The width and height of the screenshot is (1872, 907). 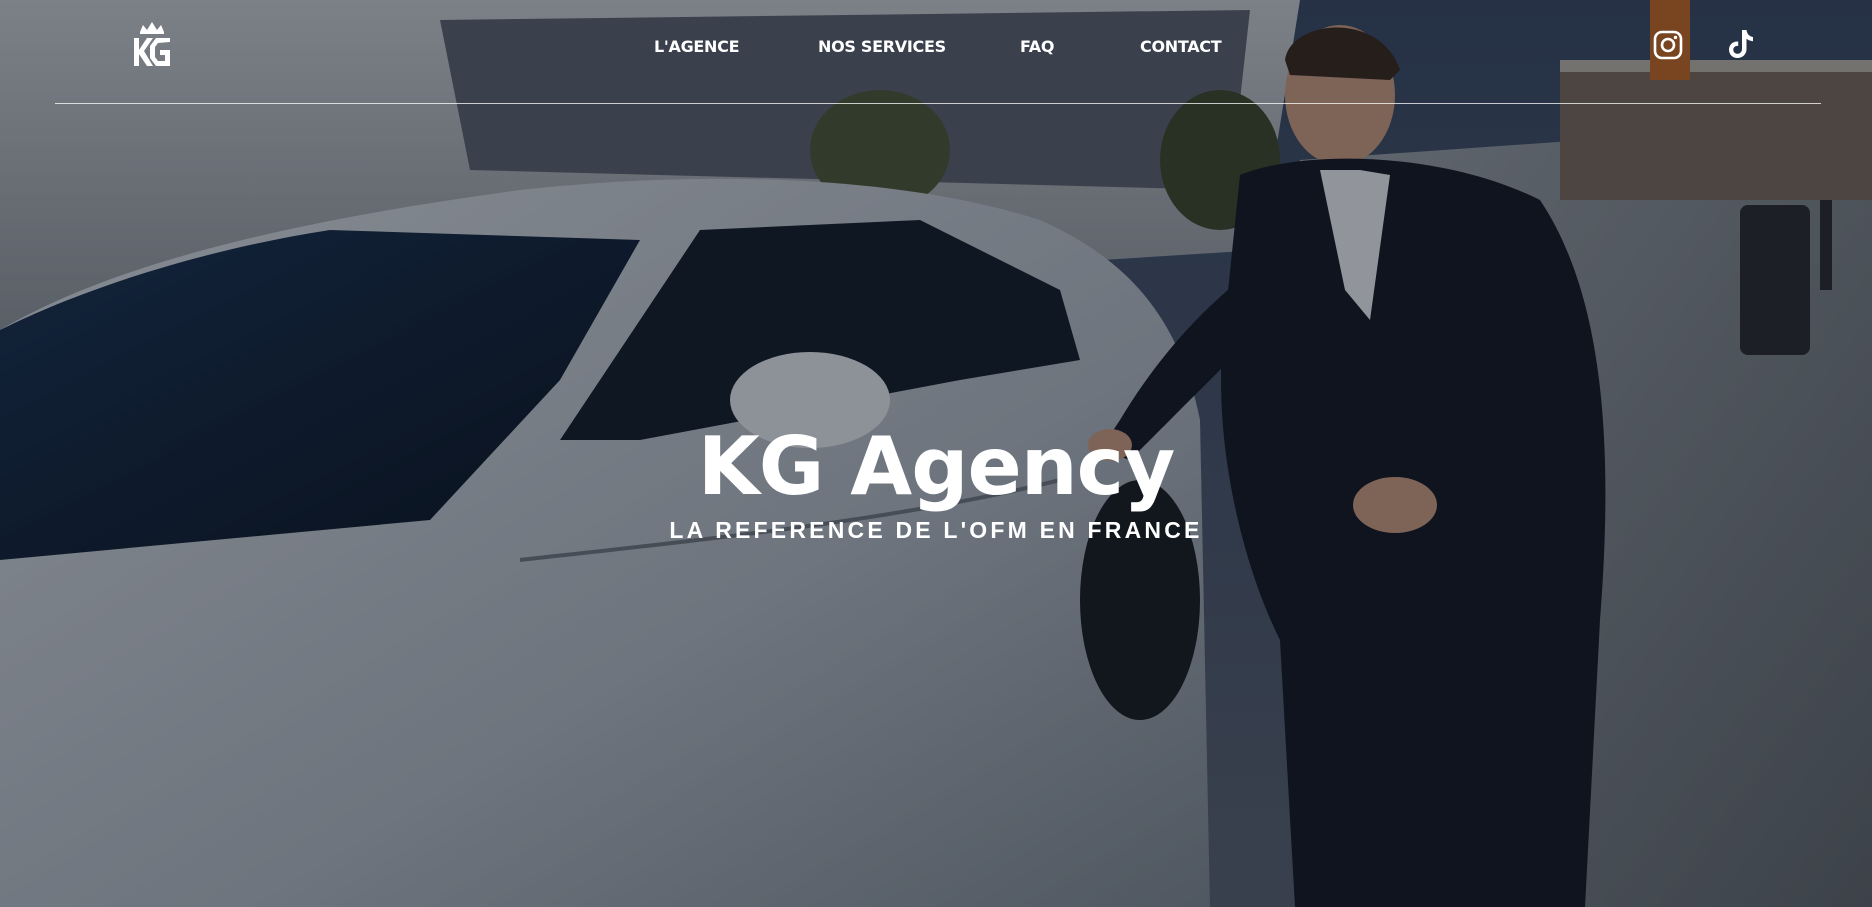 What do you see at coordinates (882, 47) in the screenshot?
I see `nav-item-services: NOS SERVICES` at bounding box center [882, 47].